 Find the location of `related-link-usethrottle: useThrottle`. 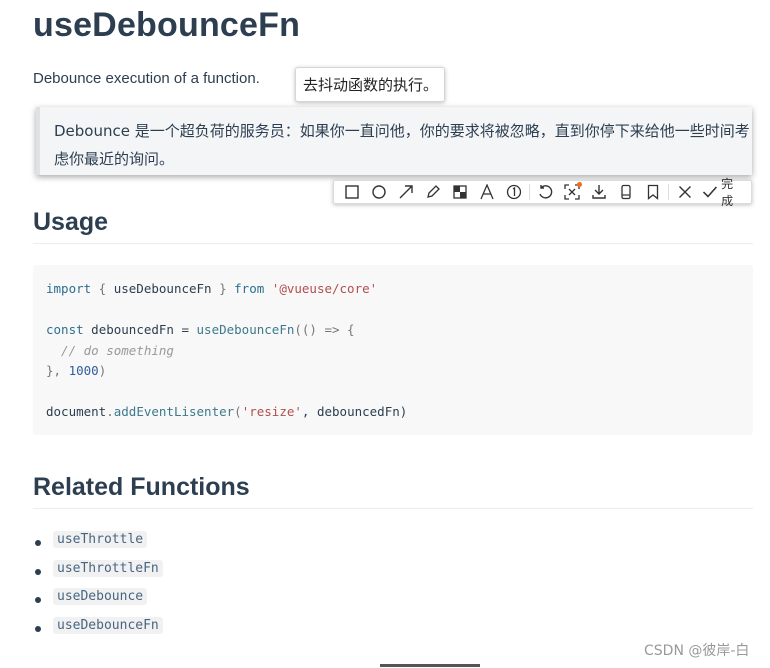

related-link-usethrottle: useThrottle is located at coordinates (100, 539).